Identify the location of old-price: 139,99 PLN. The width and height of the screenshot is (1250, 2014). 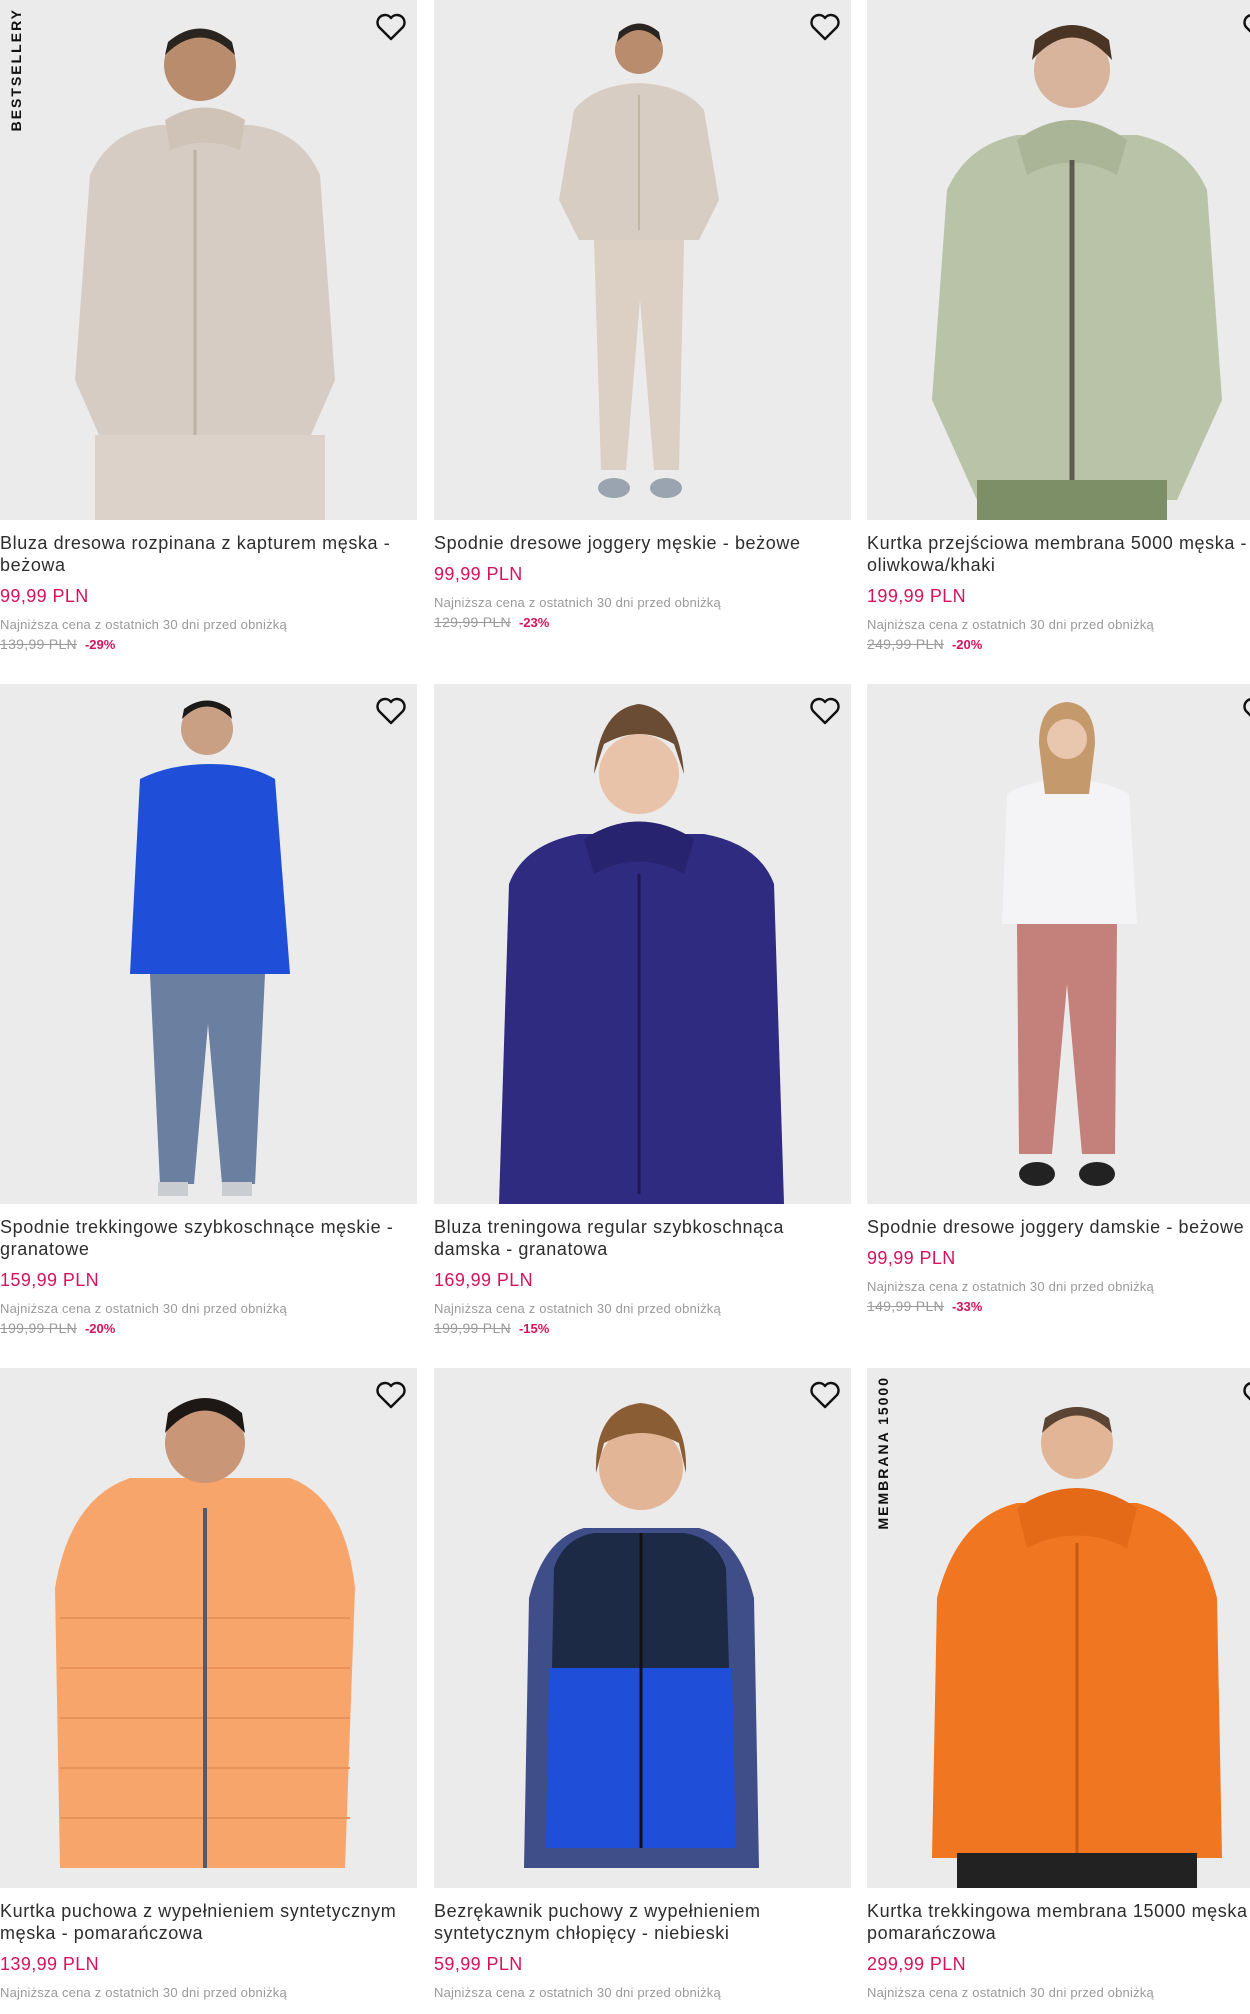
(38, 644).